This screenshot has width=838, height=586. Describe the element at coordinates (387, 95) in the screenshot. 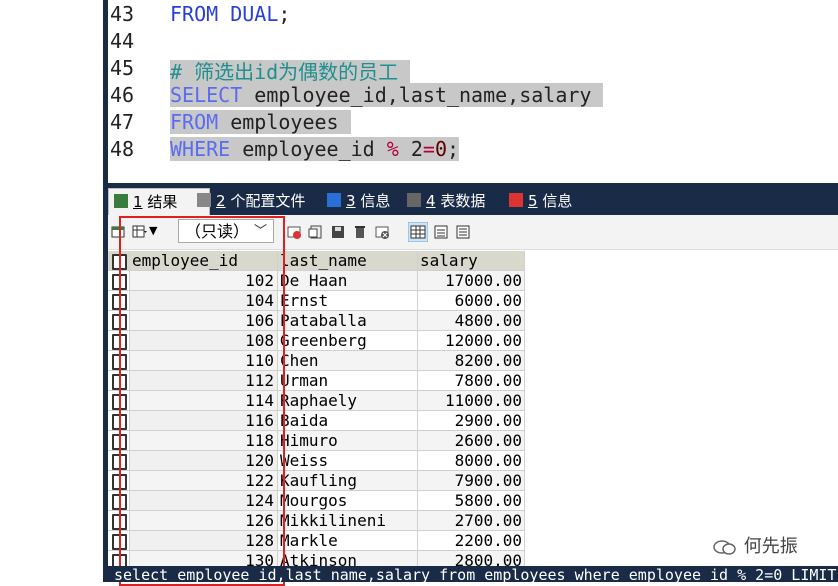

I see `code-line: SELECT employee_id,last_name,salary` at that location.